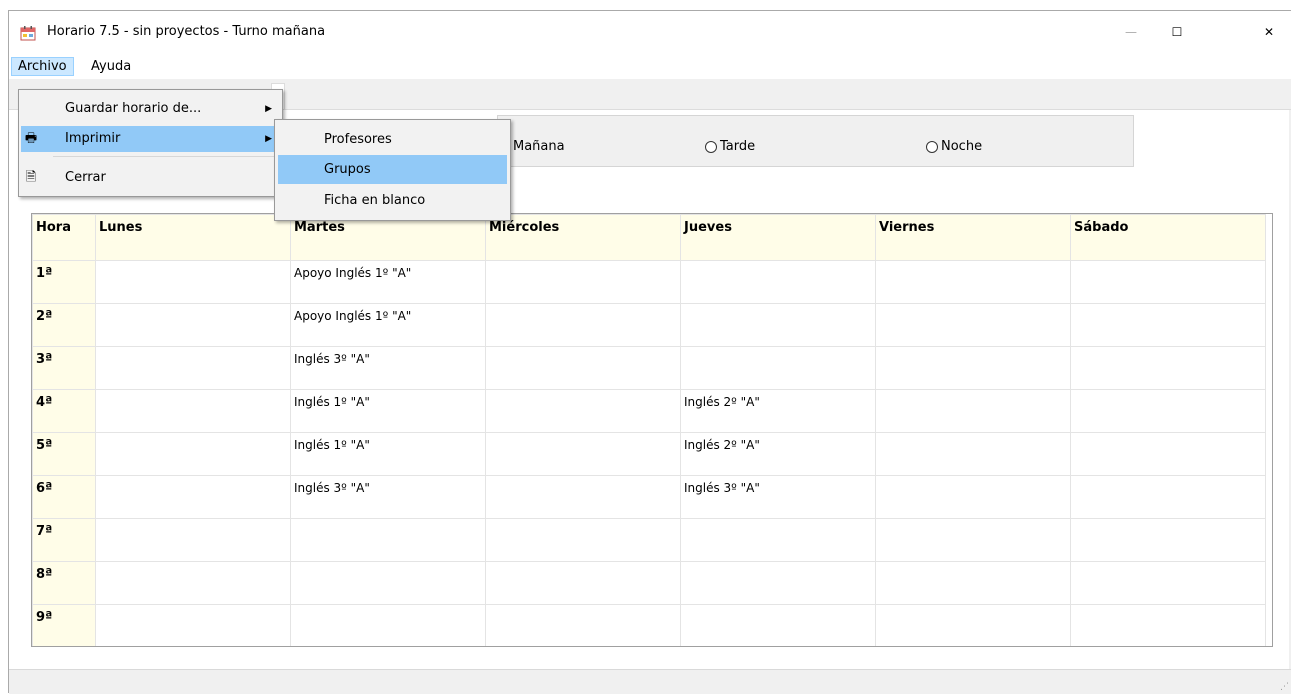  What do you see at coordinates (64, 237) in the screenshot?
I see `header-hora: Hora` at bounding box center [64, 237].